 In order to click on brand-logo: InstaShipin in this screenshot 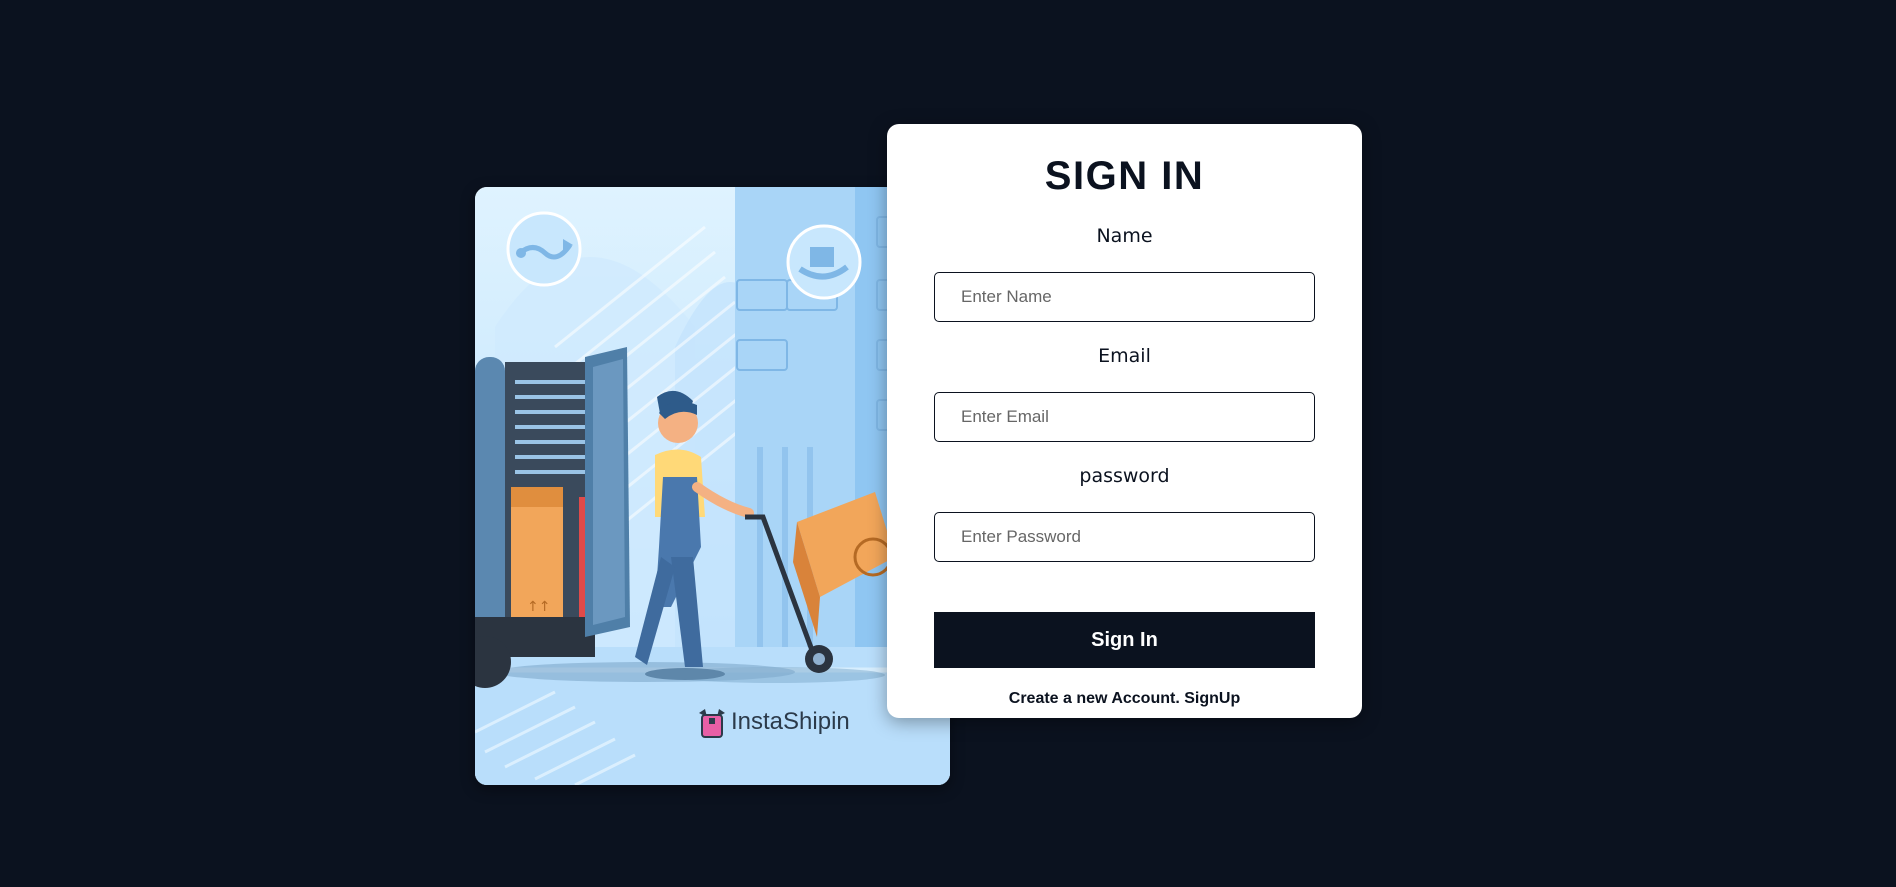, I will do `click(772, 722)`.